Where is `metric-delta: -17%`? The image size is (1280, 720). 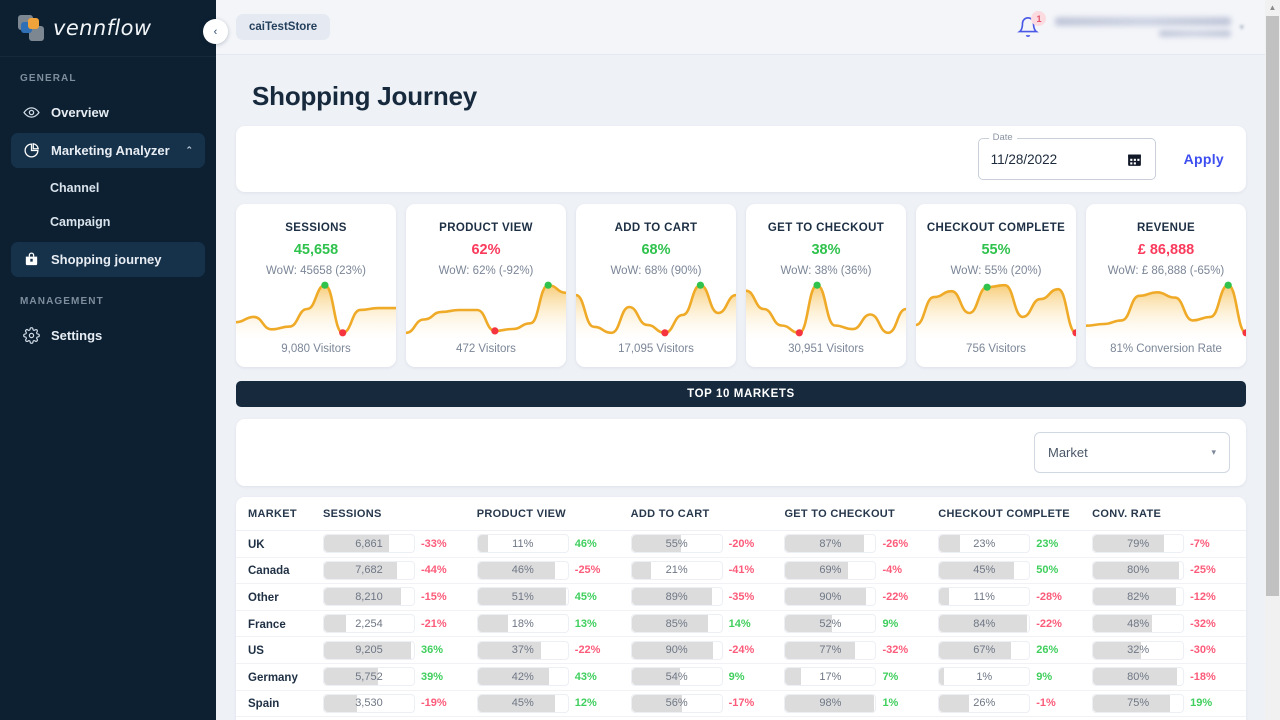
metric-delta: -17% is located at coordinates (741, 703).